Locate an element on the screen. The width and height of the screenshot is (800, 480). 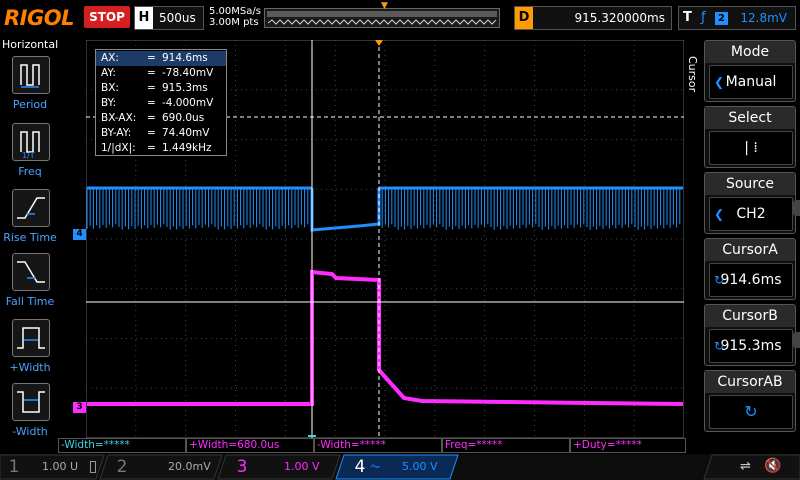
delay-label: D is located at coordinates (524, 18).